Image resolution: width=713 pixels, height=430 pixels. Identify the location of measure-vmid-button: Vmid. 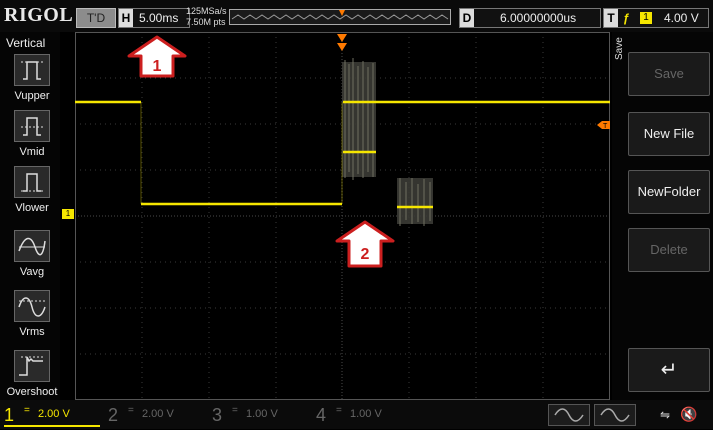
(32, 134).